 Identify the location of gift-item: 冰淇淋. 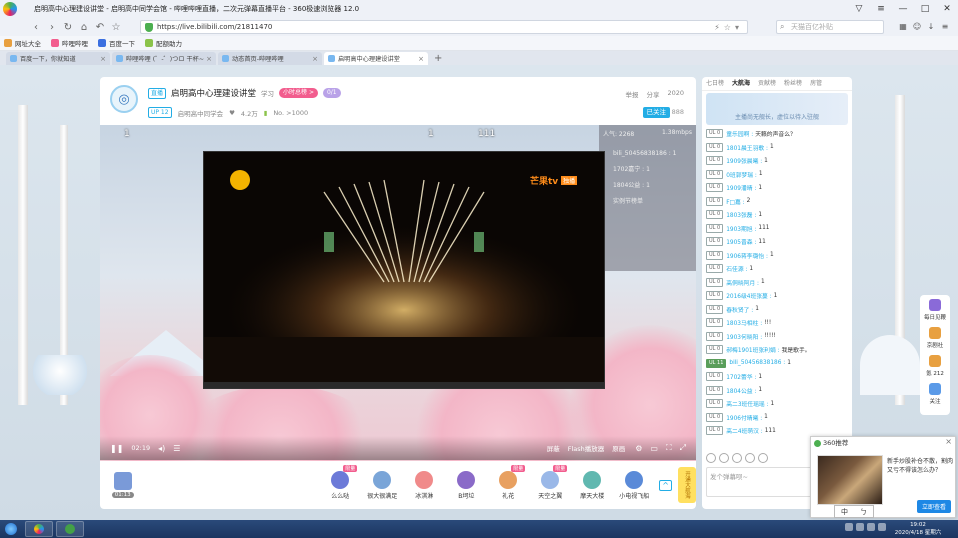
(424, 485).